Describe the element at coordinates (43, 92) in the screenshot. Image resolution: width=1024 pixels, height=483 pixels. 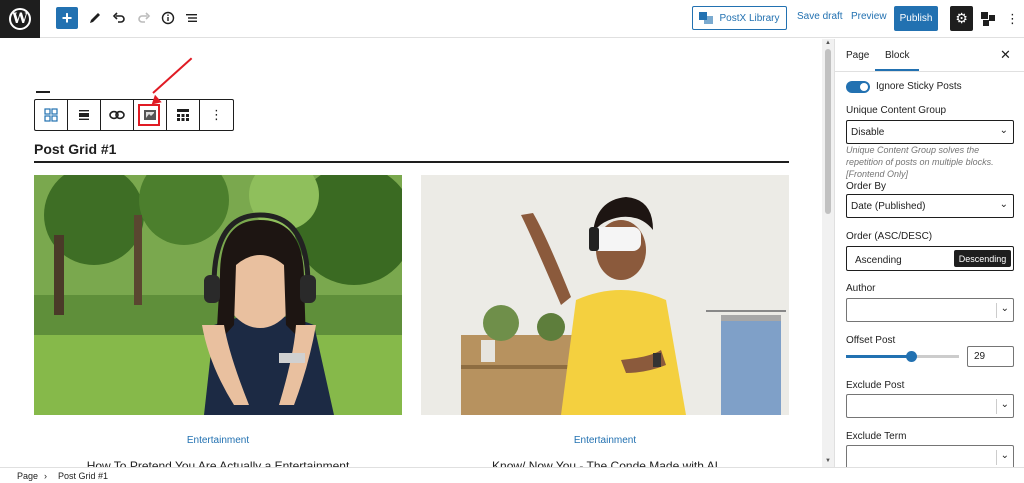
I see `cut-heading-fragment` at that location.